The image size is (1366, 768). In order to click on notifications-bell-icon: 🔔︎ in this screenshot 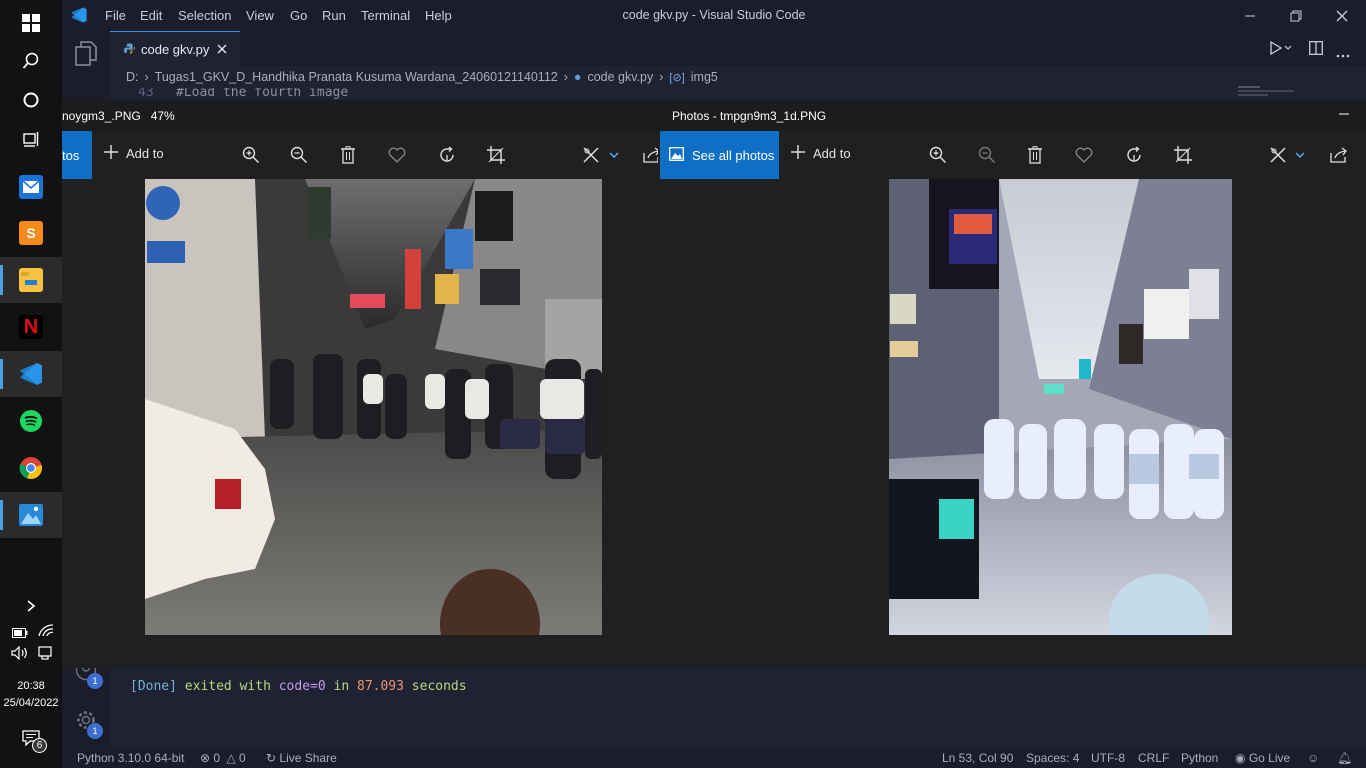, I will do `click(1344, 758)`.